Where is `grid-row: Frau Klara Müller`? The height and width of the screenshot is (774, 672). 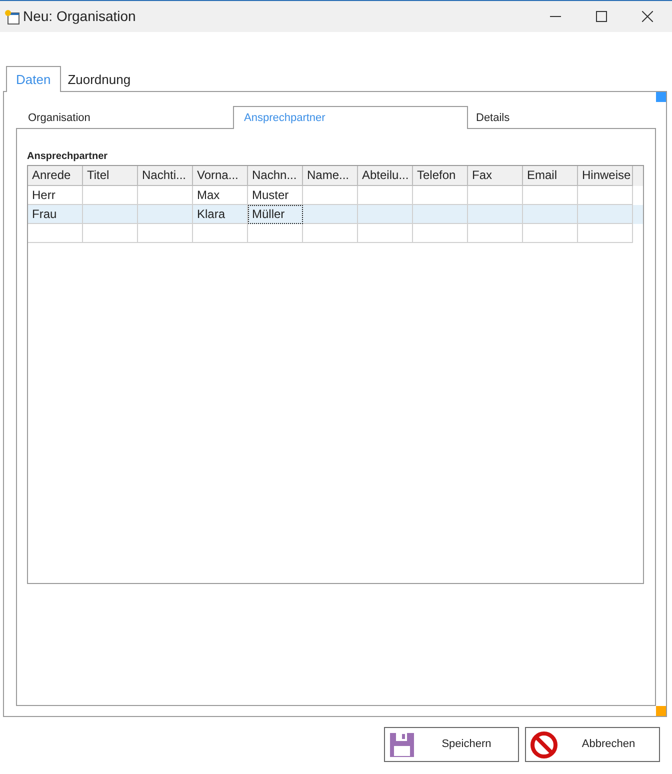 grid-row: Frau Klara Müller is located at coordinates (335, 214).